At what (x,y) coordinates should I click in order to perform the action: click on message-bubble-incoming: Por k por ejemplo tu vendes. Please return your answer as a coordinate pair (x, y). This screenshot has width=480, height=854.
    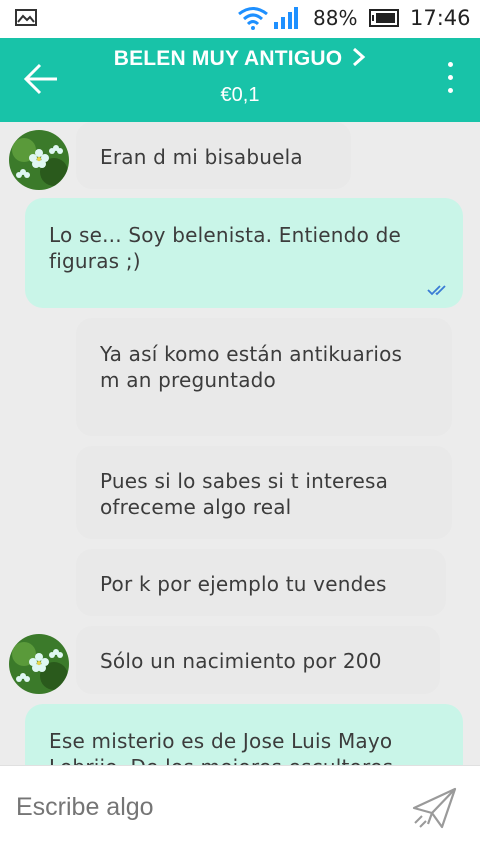
    Looking at the image, I should click on (261, 582).